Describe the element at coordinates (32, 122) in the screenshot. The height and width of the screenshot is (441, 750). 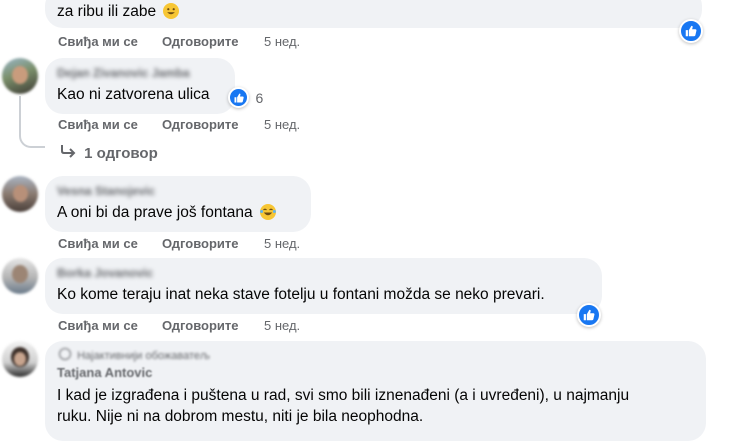
I see `thread-connector` at that location.